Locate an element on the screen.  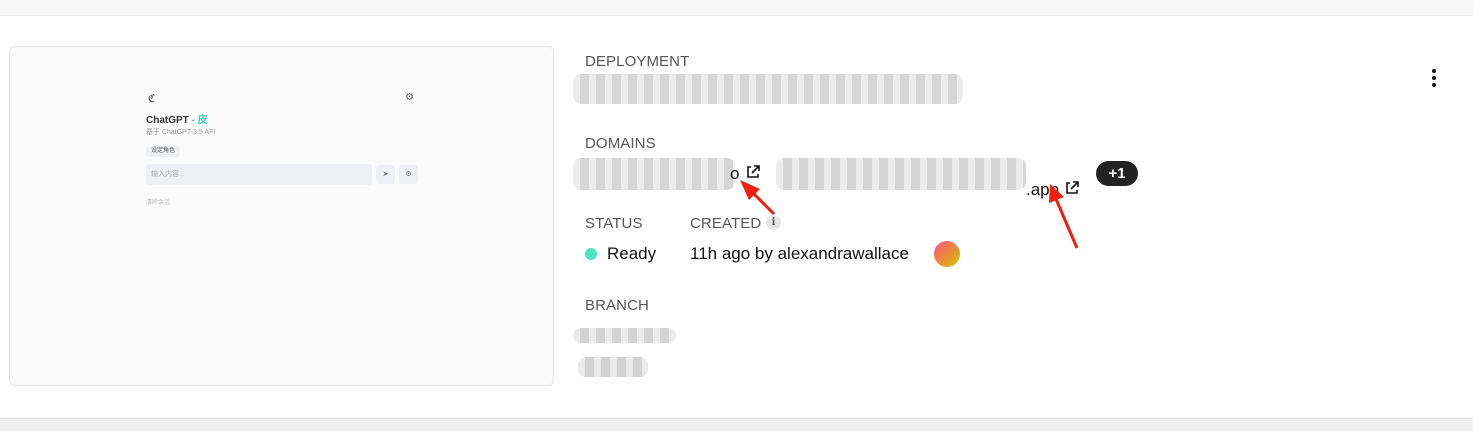
status-value: Ready is located at coordinates (632, 253).